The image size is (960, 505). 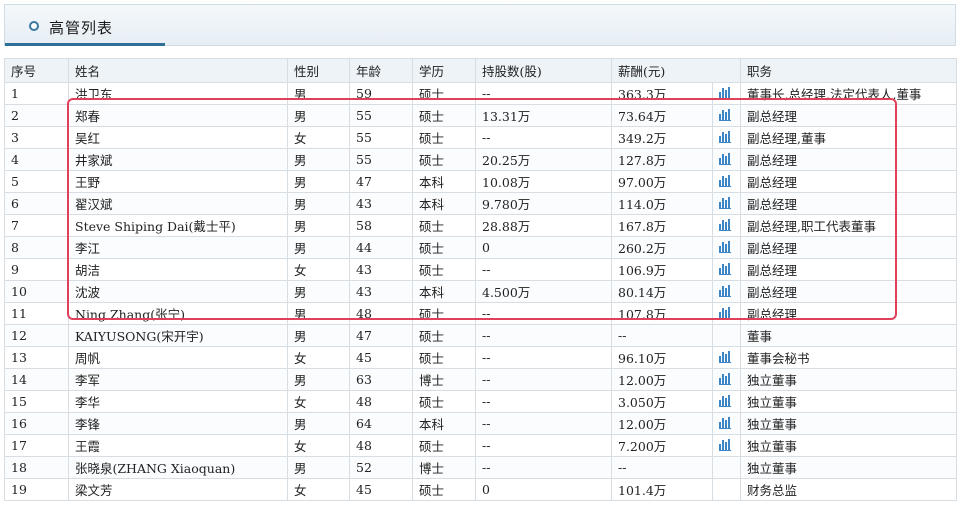 I want to click on exec-name-cell: 李军, so click(x=178, y=379).